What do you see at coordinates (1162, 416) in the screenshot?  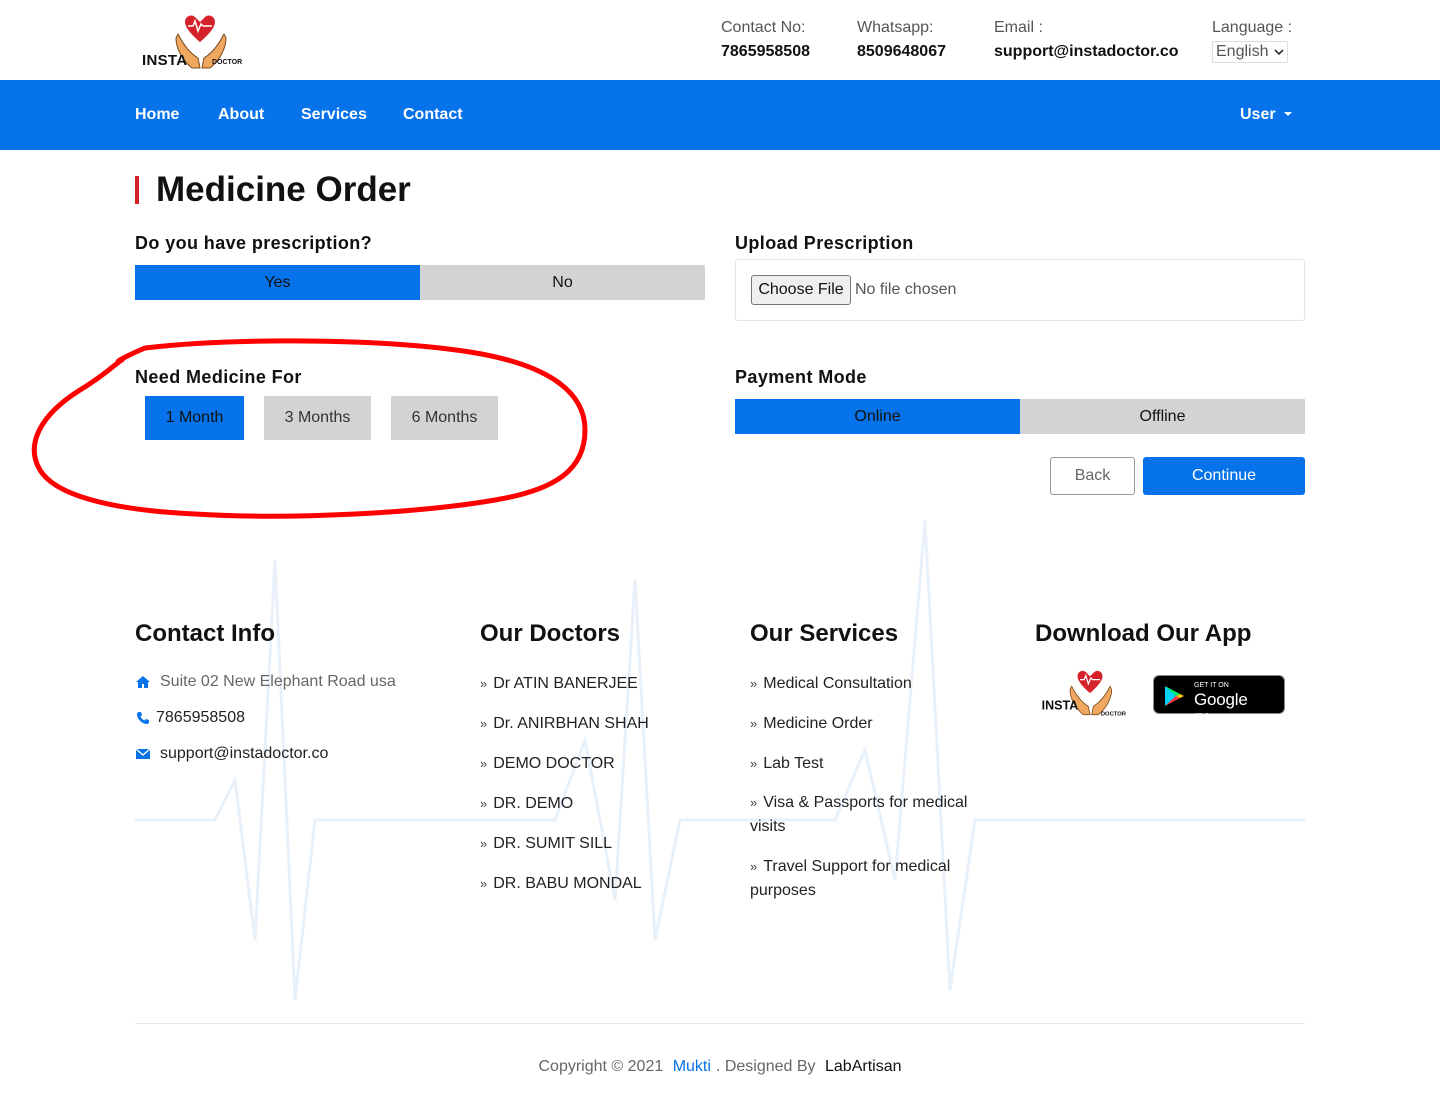 I see `payment-offline-option: Offline` at bounding box center [1162, 416].